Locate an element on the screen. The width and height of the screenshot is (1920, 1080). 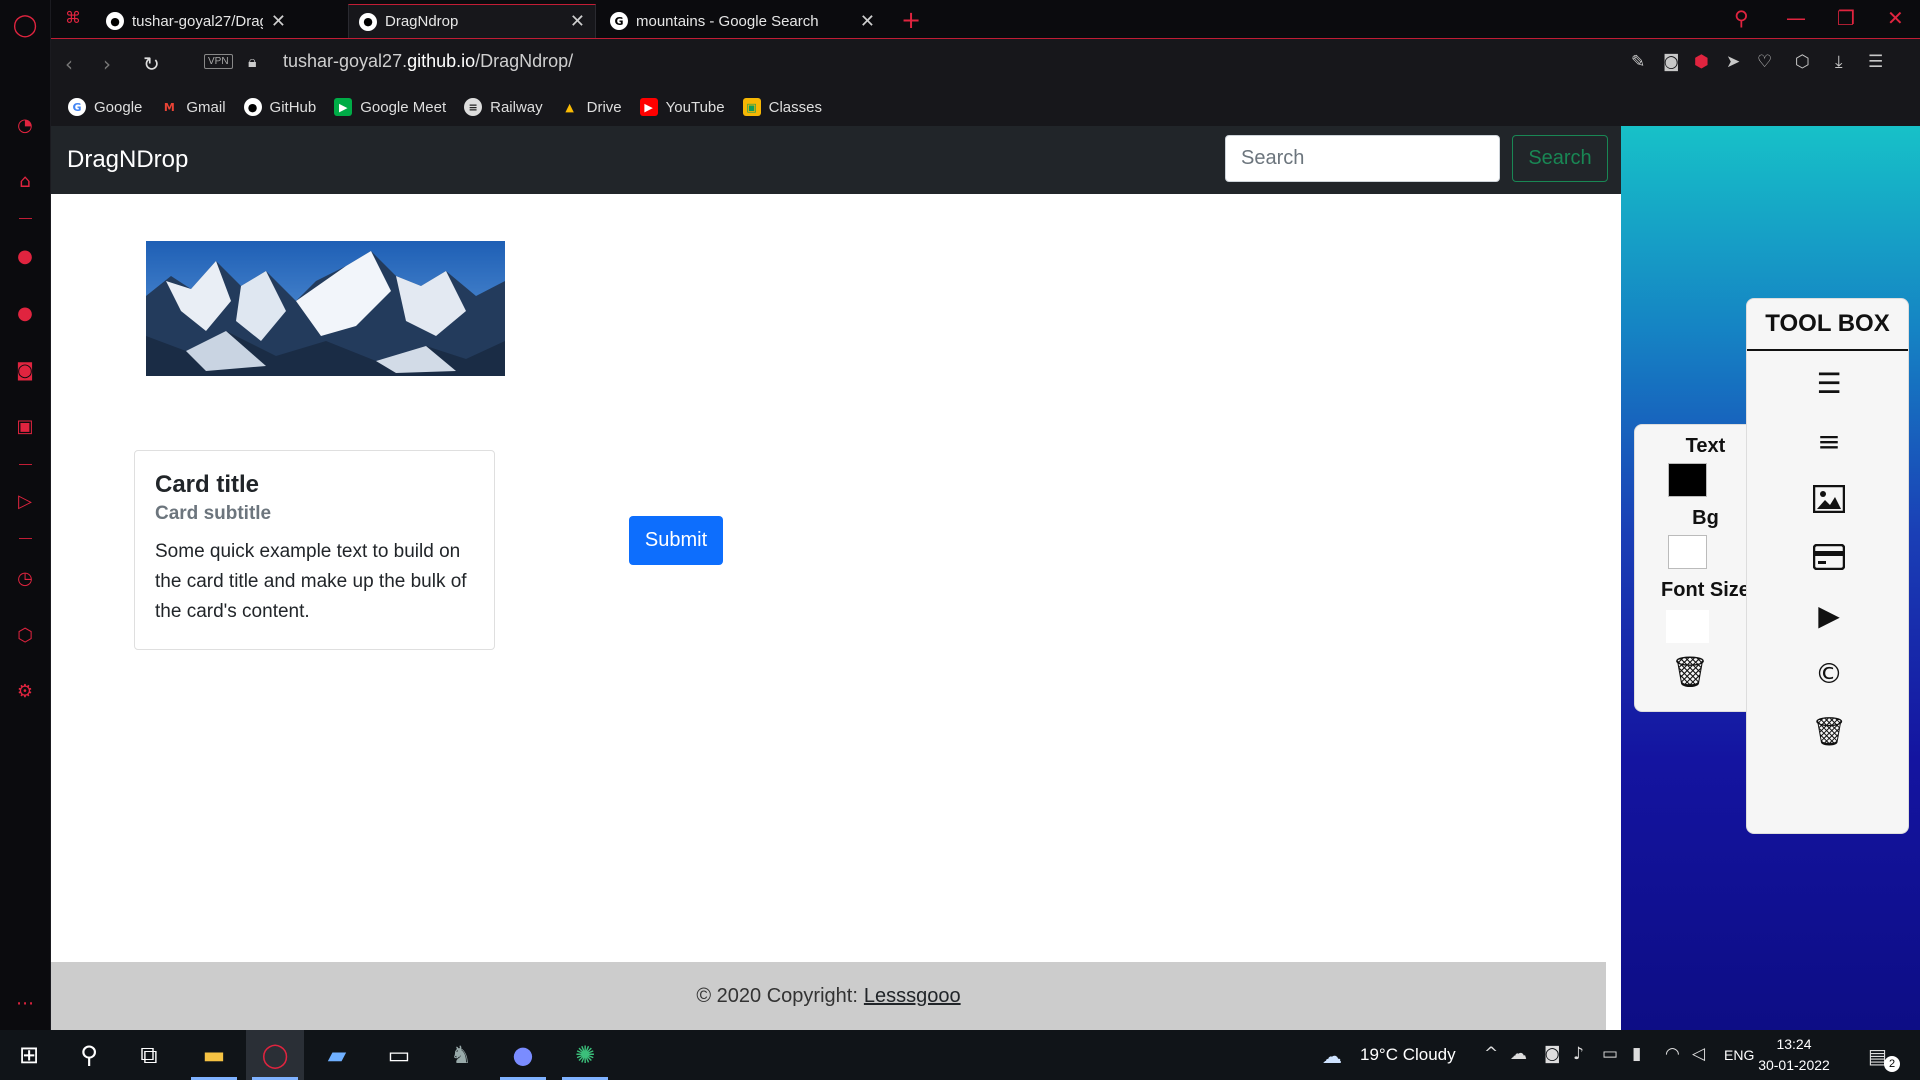
volume-icon: ◁ is located at coordinates (1698, 1054).